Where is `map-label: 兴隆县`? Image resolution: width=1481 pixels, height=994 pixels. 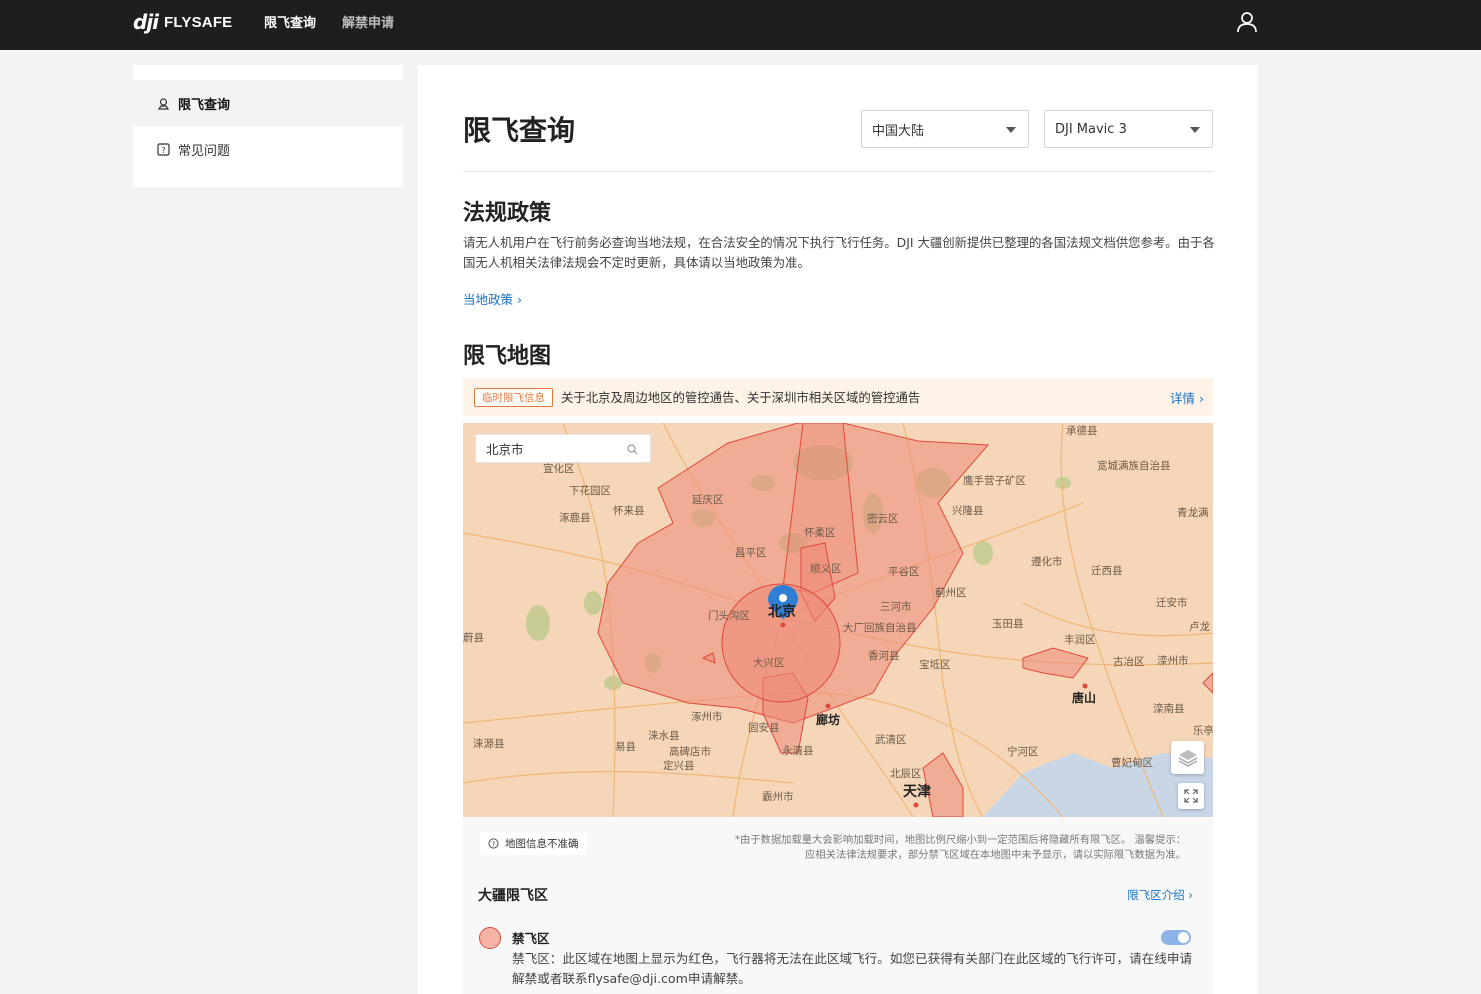
map-label: 兴隆县 is located at coordinates (968, 511).